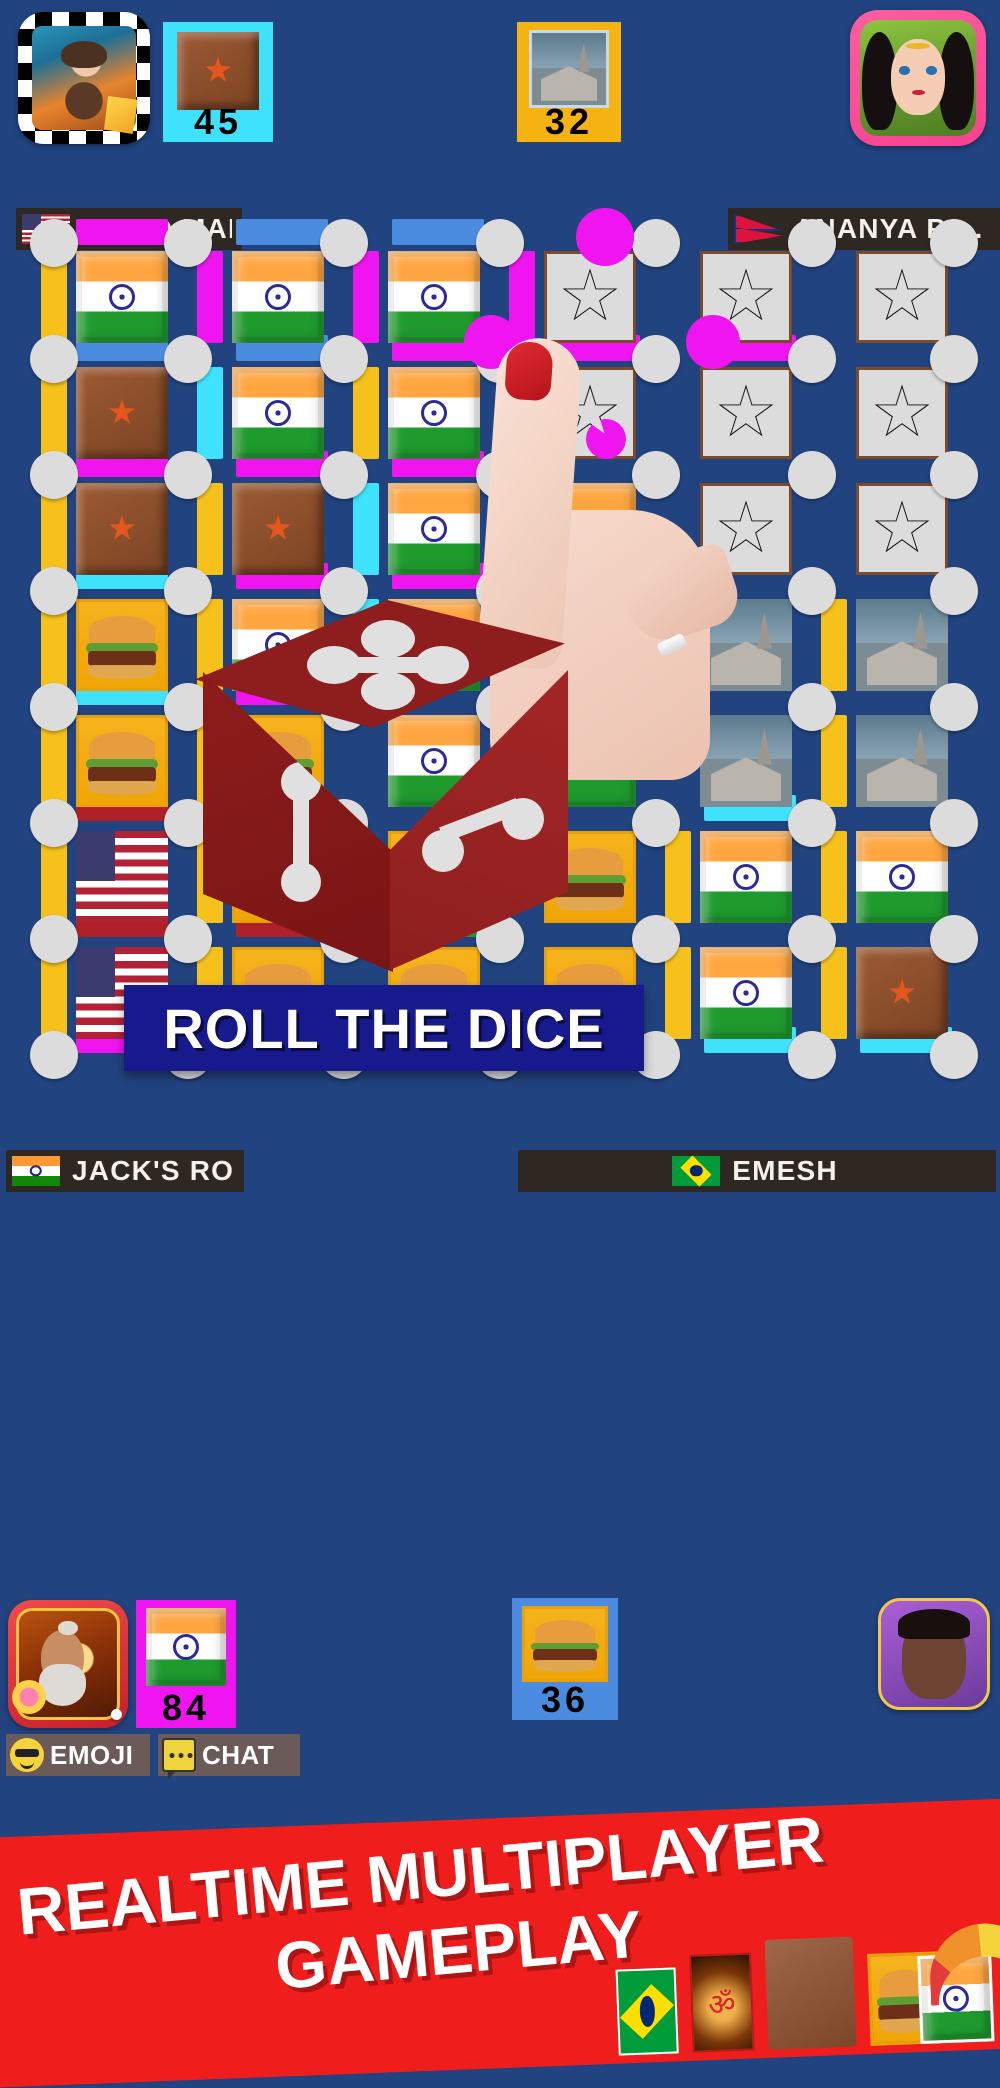 The image size is (1000, 2088). What do you see at coordinates (36, 1171) in the screenshot?
I see `flag-in-icon` at bounding box center [36, 1171].